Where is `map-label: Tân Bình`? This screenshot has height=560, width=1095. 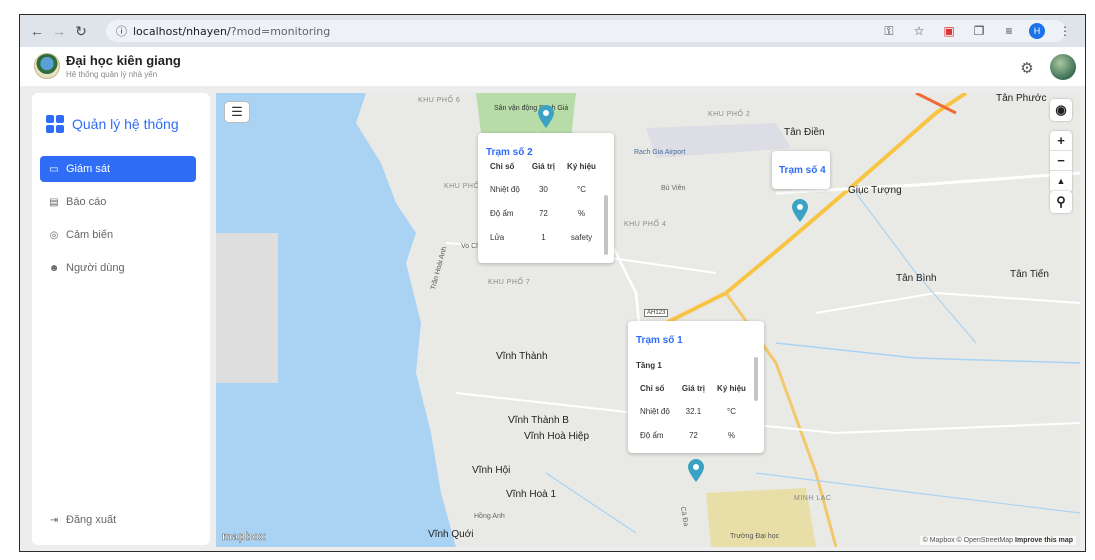
map-label: Tân Bình is located at coordinates (916, 278).